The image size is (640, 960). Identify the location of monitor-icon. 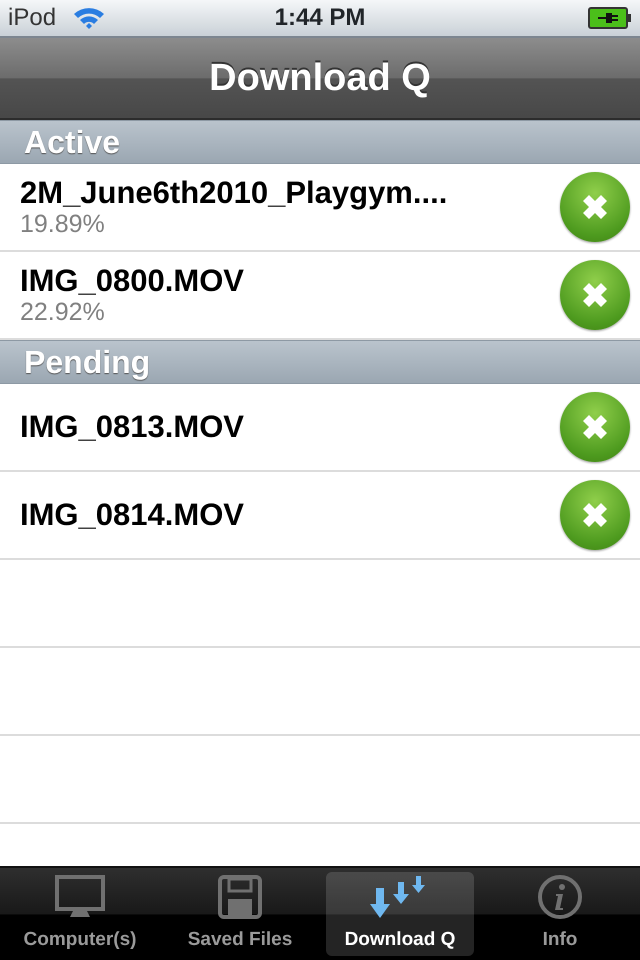
(80, 897).